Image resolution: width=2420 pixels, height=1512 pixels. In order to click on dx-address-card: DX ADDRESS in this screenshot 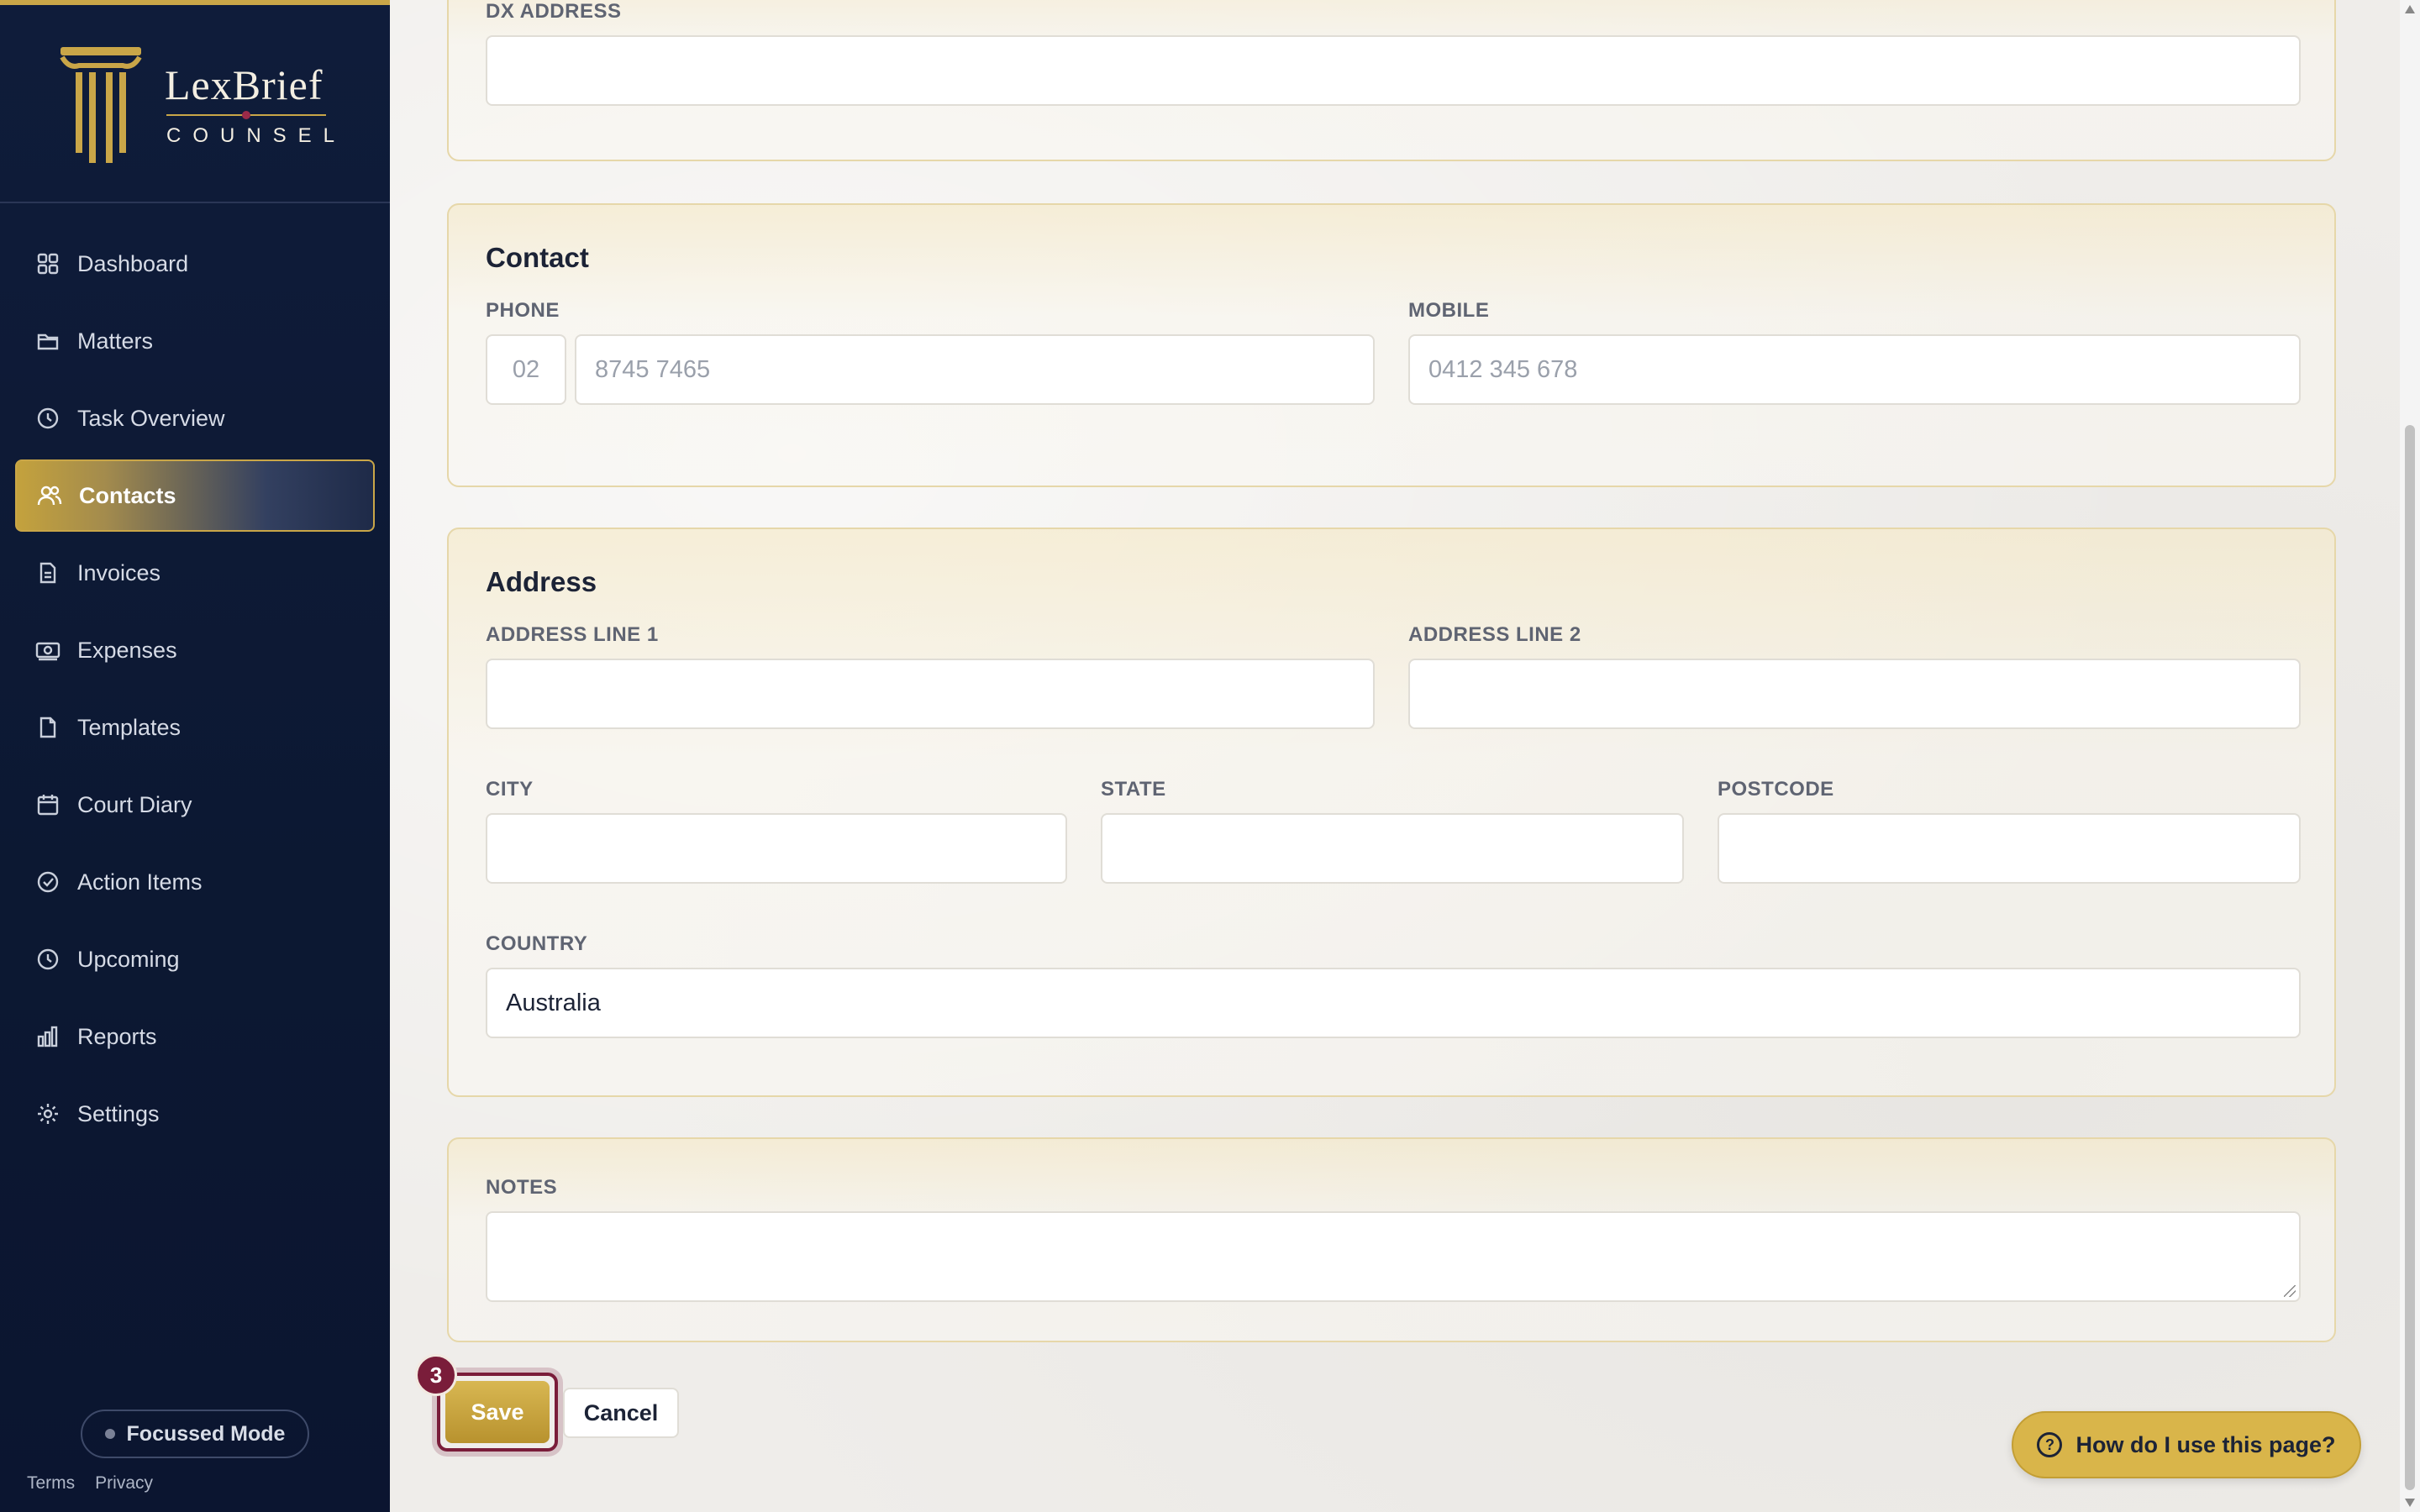, I will do `click(1391, 80)`.